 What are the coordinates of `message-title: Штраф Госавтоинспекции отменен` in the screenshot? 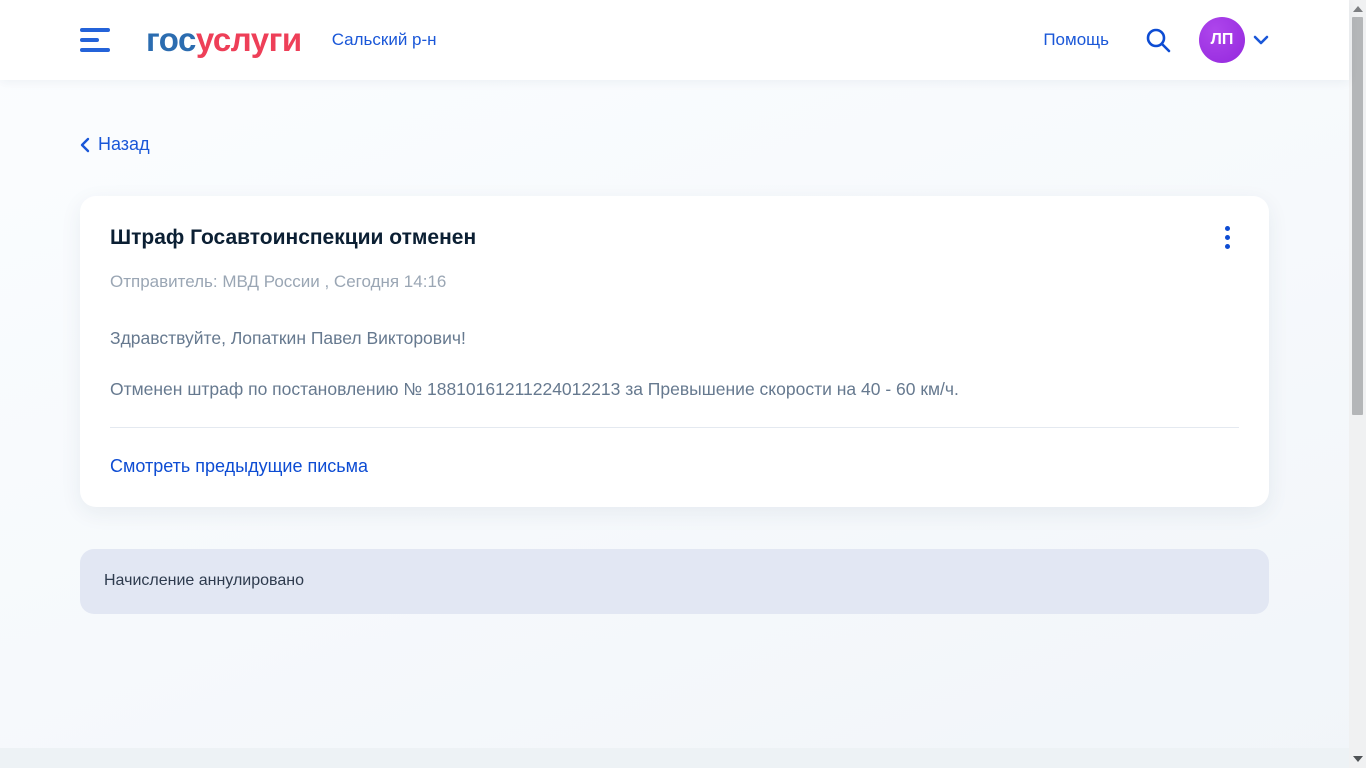 It's located at (293, 237).